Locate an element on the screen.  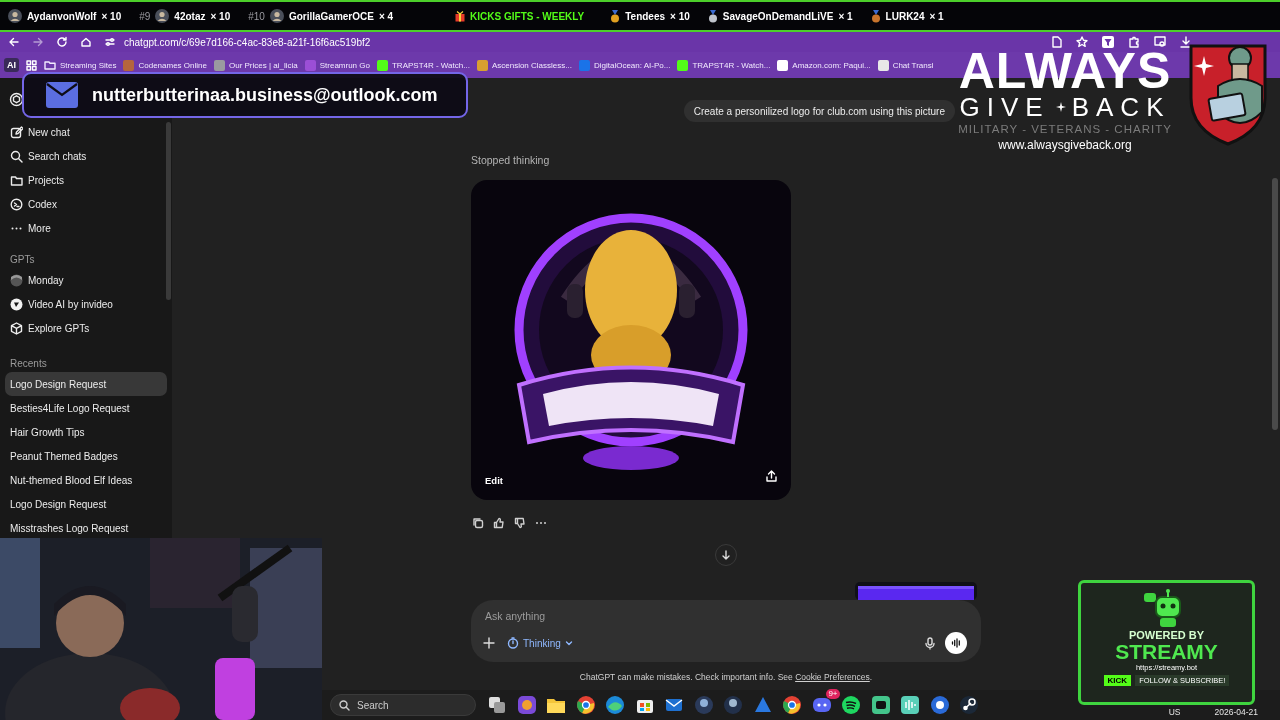
address-bar: chatgpt.com/c/69e7d166-c4ac-83e8-a21f-16f6ac519bf2 is located at coordinates (247, 42).